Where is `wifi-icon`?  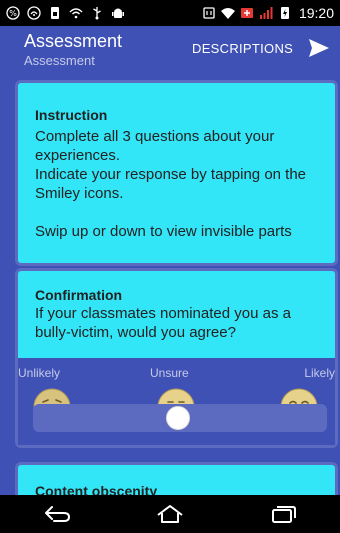 wifi-icon is located at coordinates (227, 13).